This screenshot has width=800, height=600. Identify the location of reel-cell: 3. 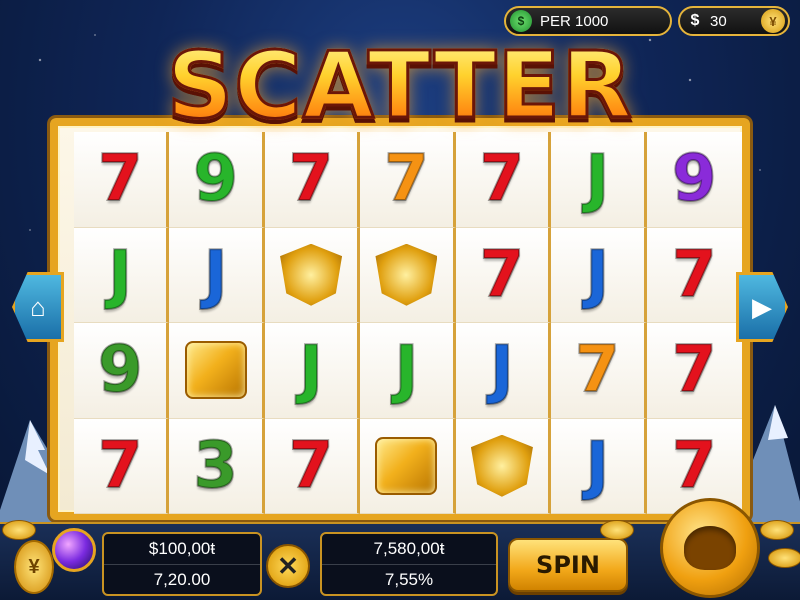
(217, 466).